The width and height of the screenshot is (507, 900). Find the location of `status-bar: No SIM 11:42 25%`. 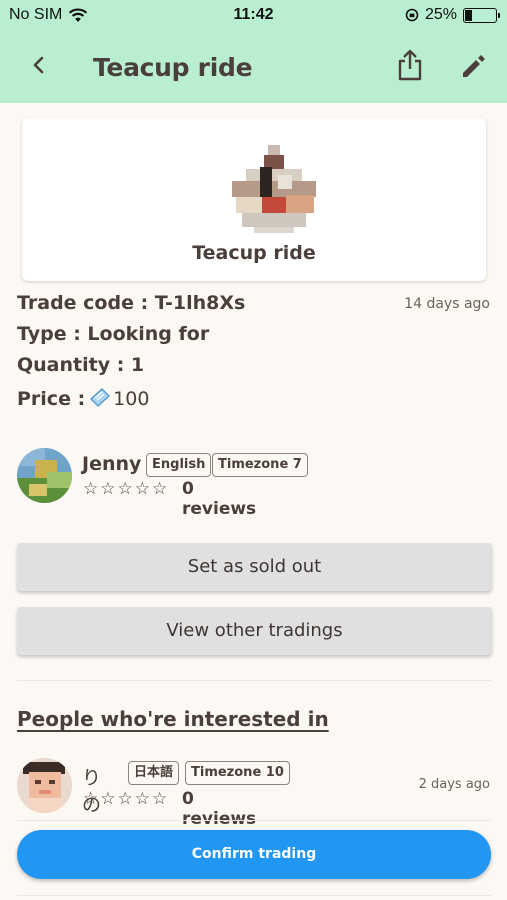

status-bar: No SIM 11:42 25% is located at coordinates (253, 15).